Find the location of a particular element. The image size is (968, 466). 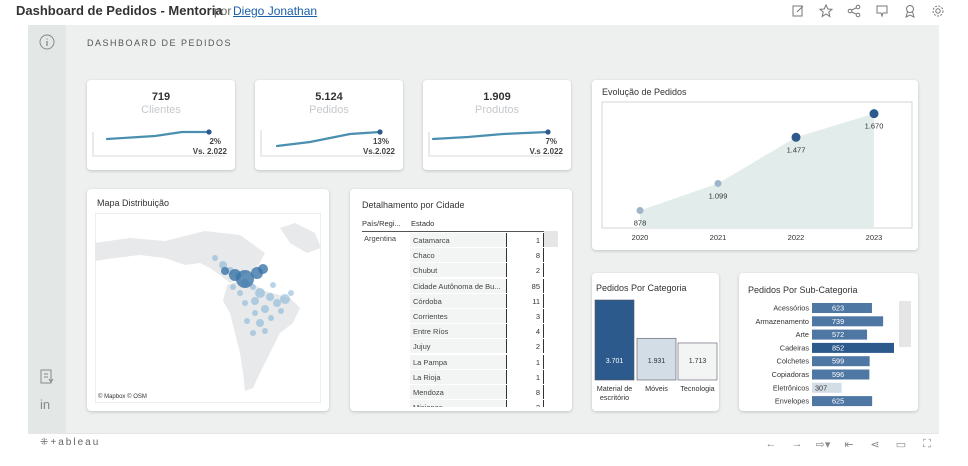

table-row: La Rioja 1 is located at coordinates (462, 377).